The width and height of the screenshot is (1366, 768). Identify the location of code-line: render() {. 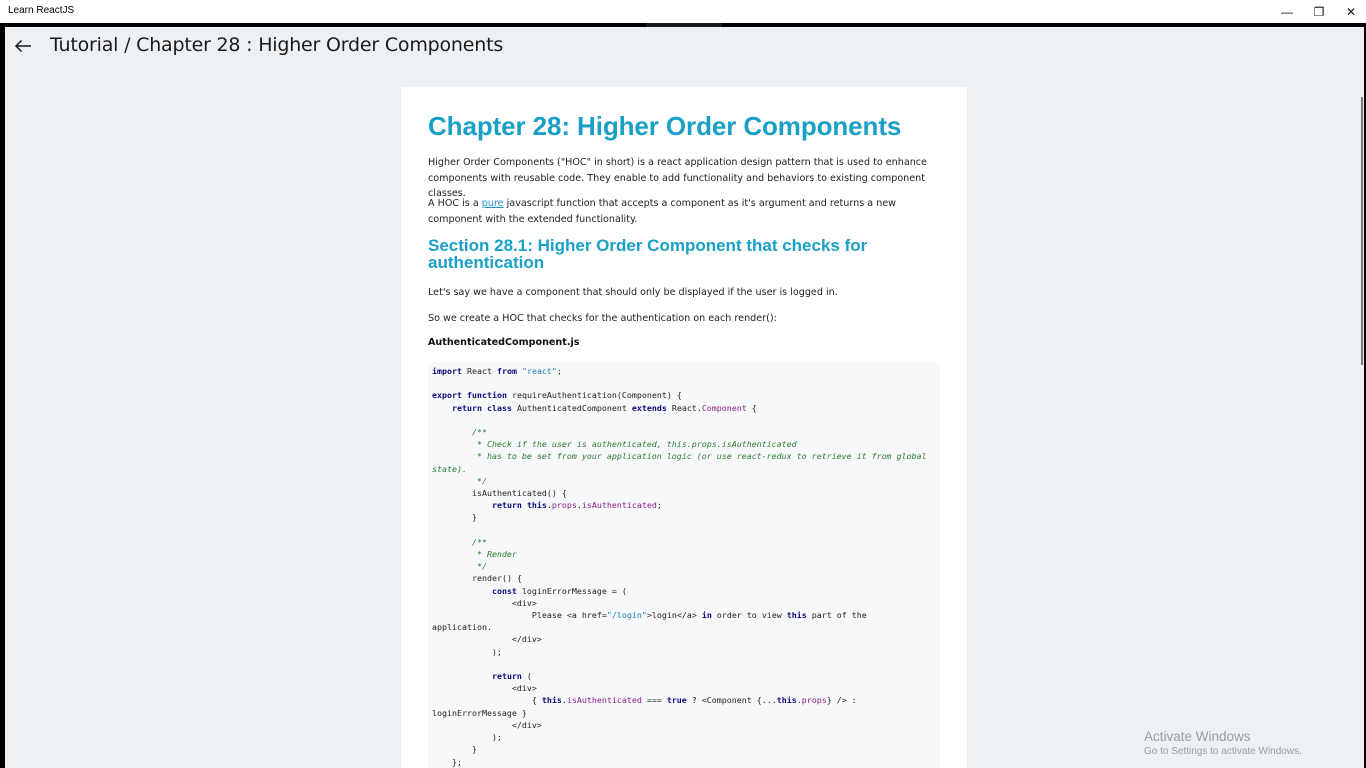
(496, 578).